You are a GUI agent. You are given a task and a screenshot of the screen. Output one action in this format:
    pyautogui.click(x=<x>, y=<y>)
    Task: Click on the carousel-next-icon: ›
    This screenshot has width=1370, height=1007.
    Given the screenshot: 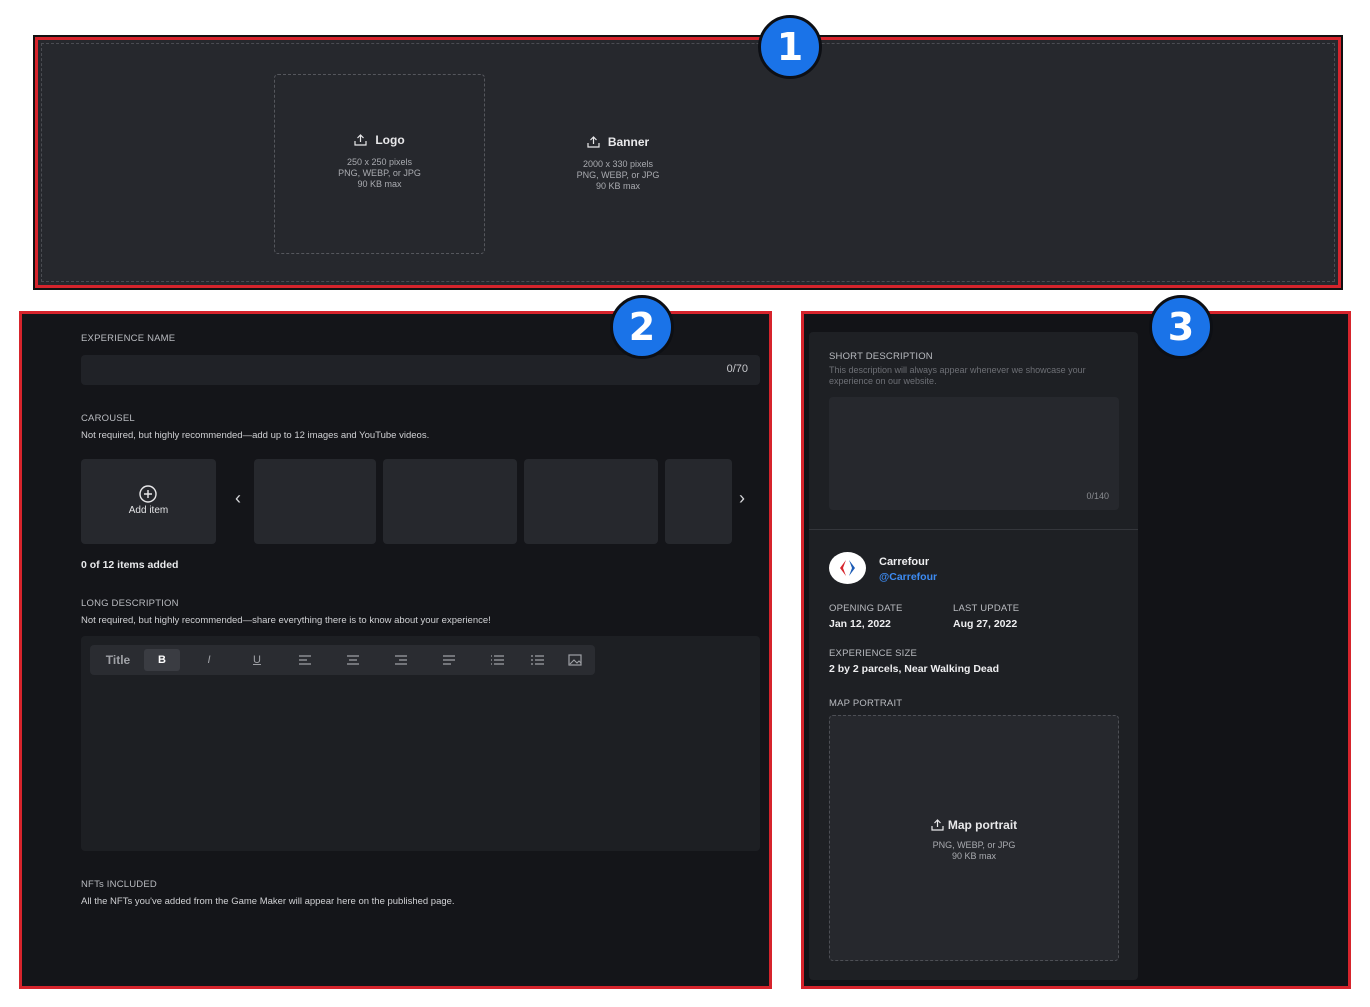 What is the action you would take?
    pyautogui.click(x=742, y=498)
    